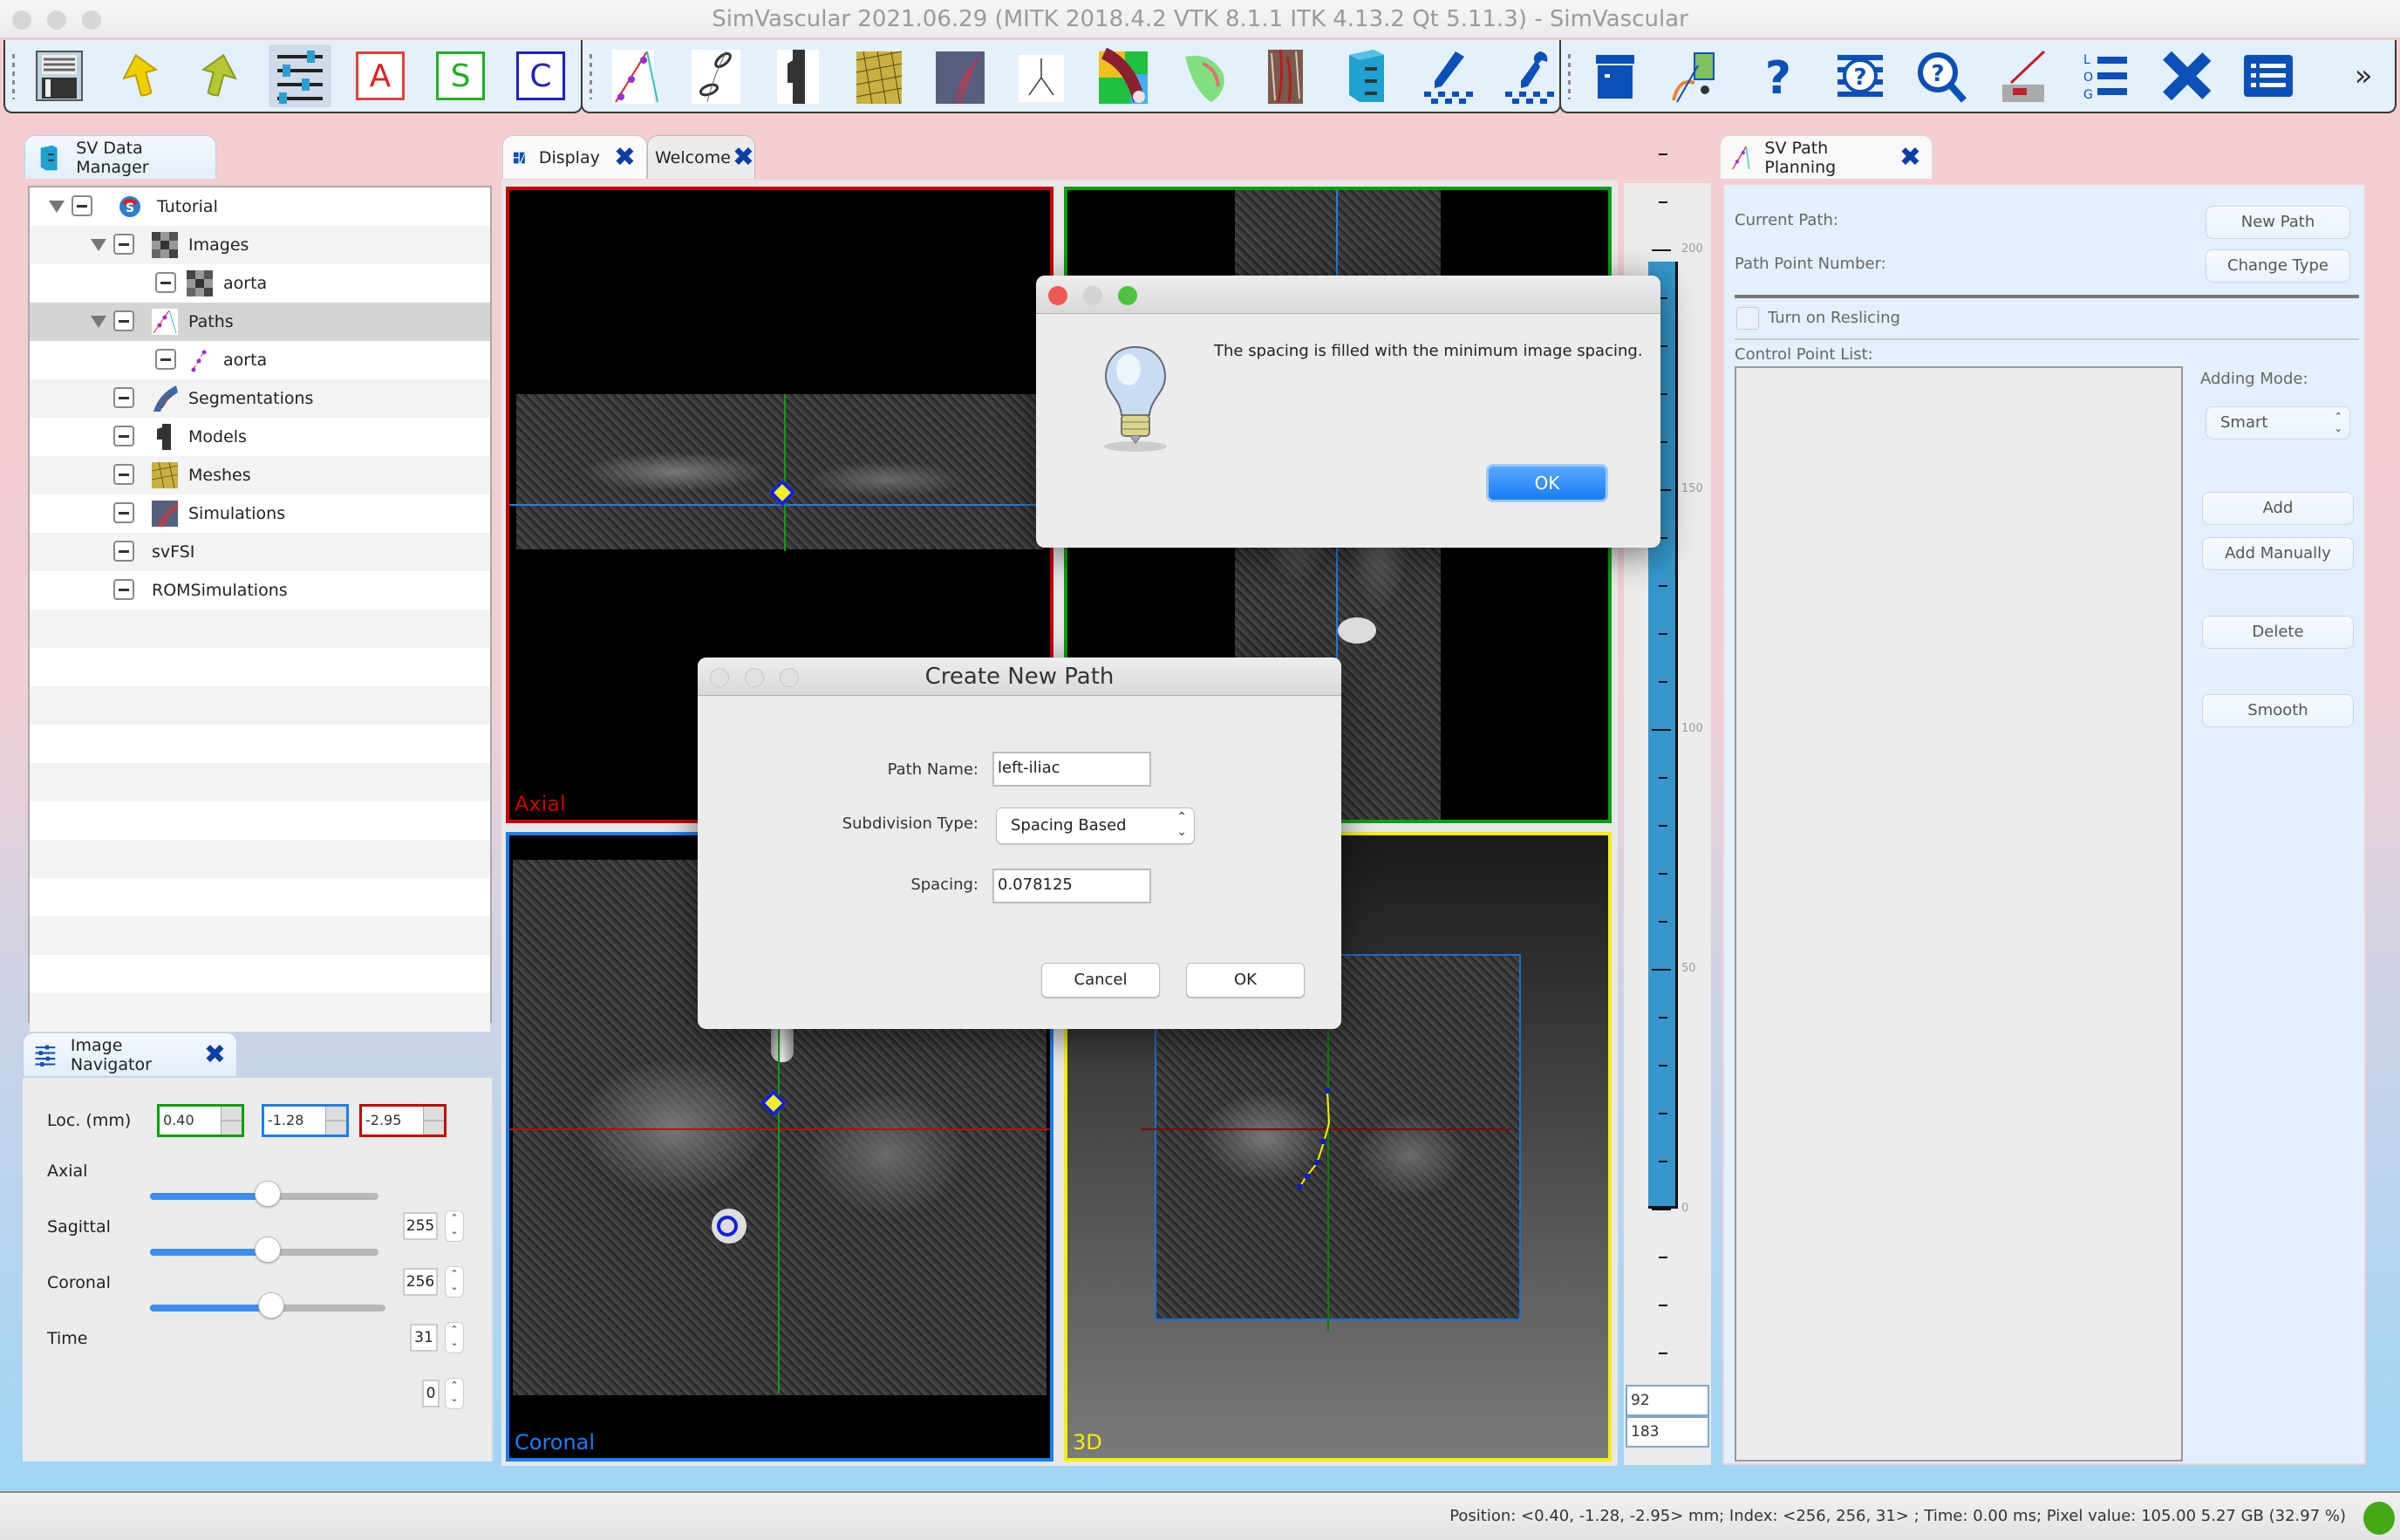 The width and height of the screenshot is (2400, 1540). Describe the element at coordinates (2278, 554) in the screenshot. I see `add-manually-button: Add Manually` at that location.